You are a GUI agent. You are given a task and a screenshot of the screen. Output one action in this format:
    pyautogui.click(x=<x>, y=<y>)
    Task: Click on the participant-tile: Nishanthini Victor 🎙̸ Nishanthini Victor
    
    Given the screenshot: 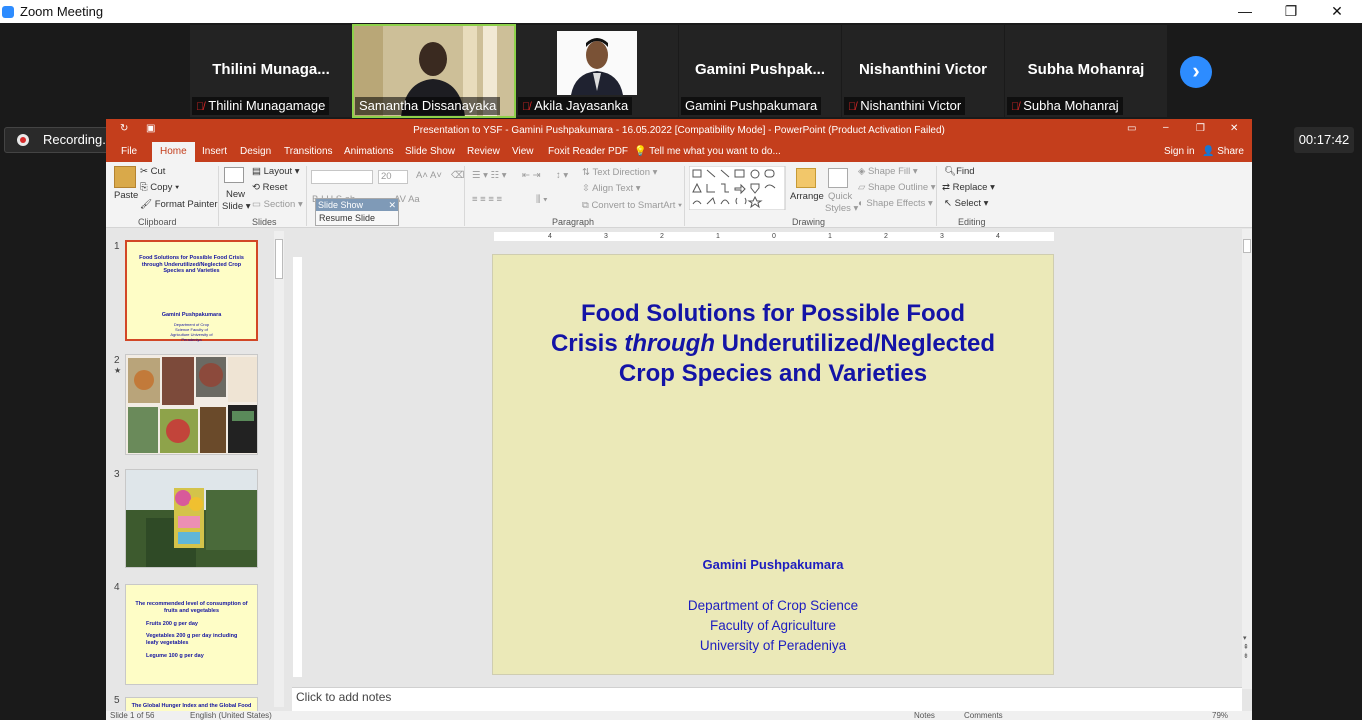 What is the action you would take?
    pyautogui.click(x=923, y=71)
    